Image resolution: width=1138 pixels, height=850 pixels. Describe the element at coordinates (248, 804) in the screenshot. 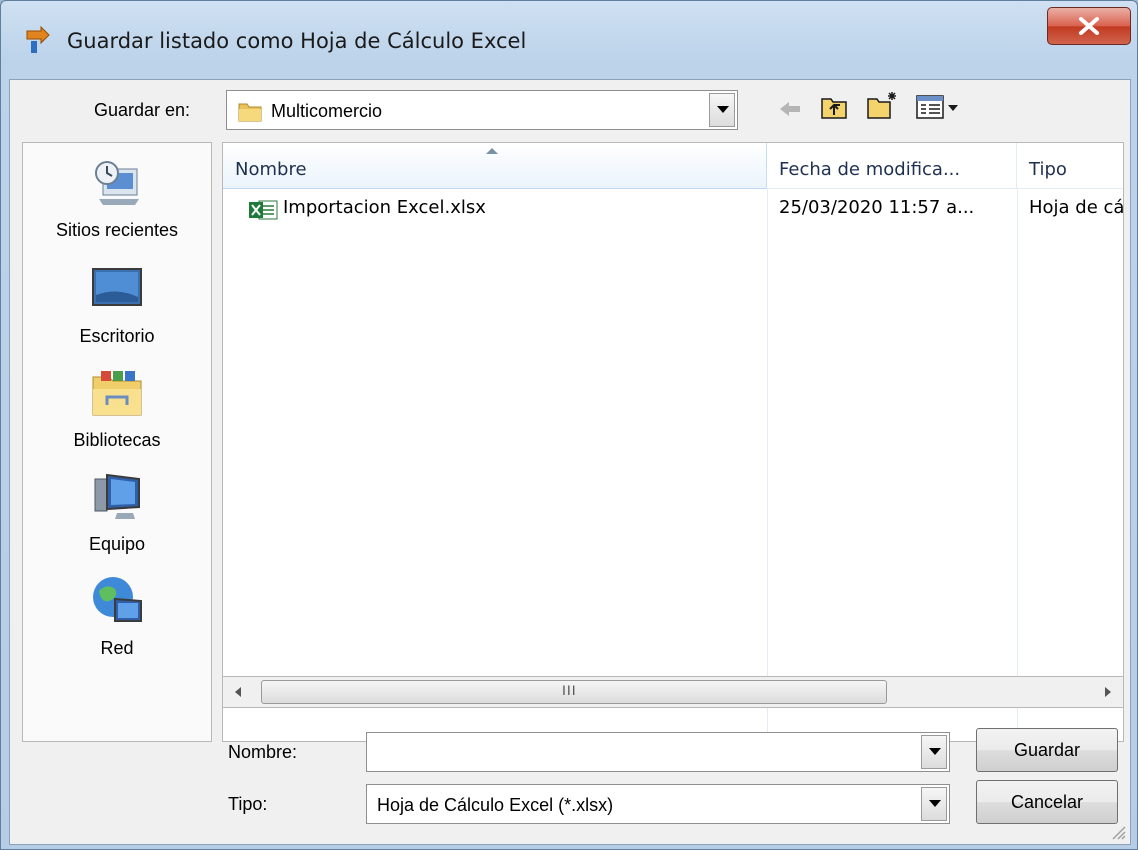

I see `file-type-label: Tipo:` at that location.